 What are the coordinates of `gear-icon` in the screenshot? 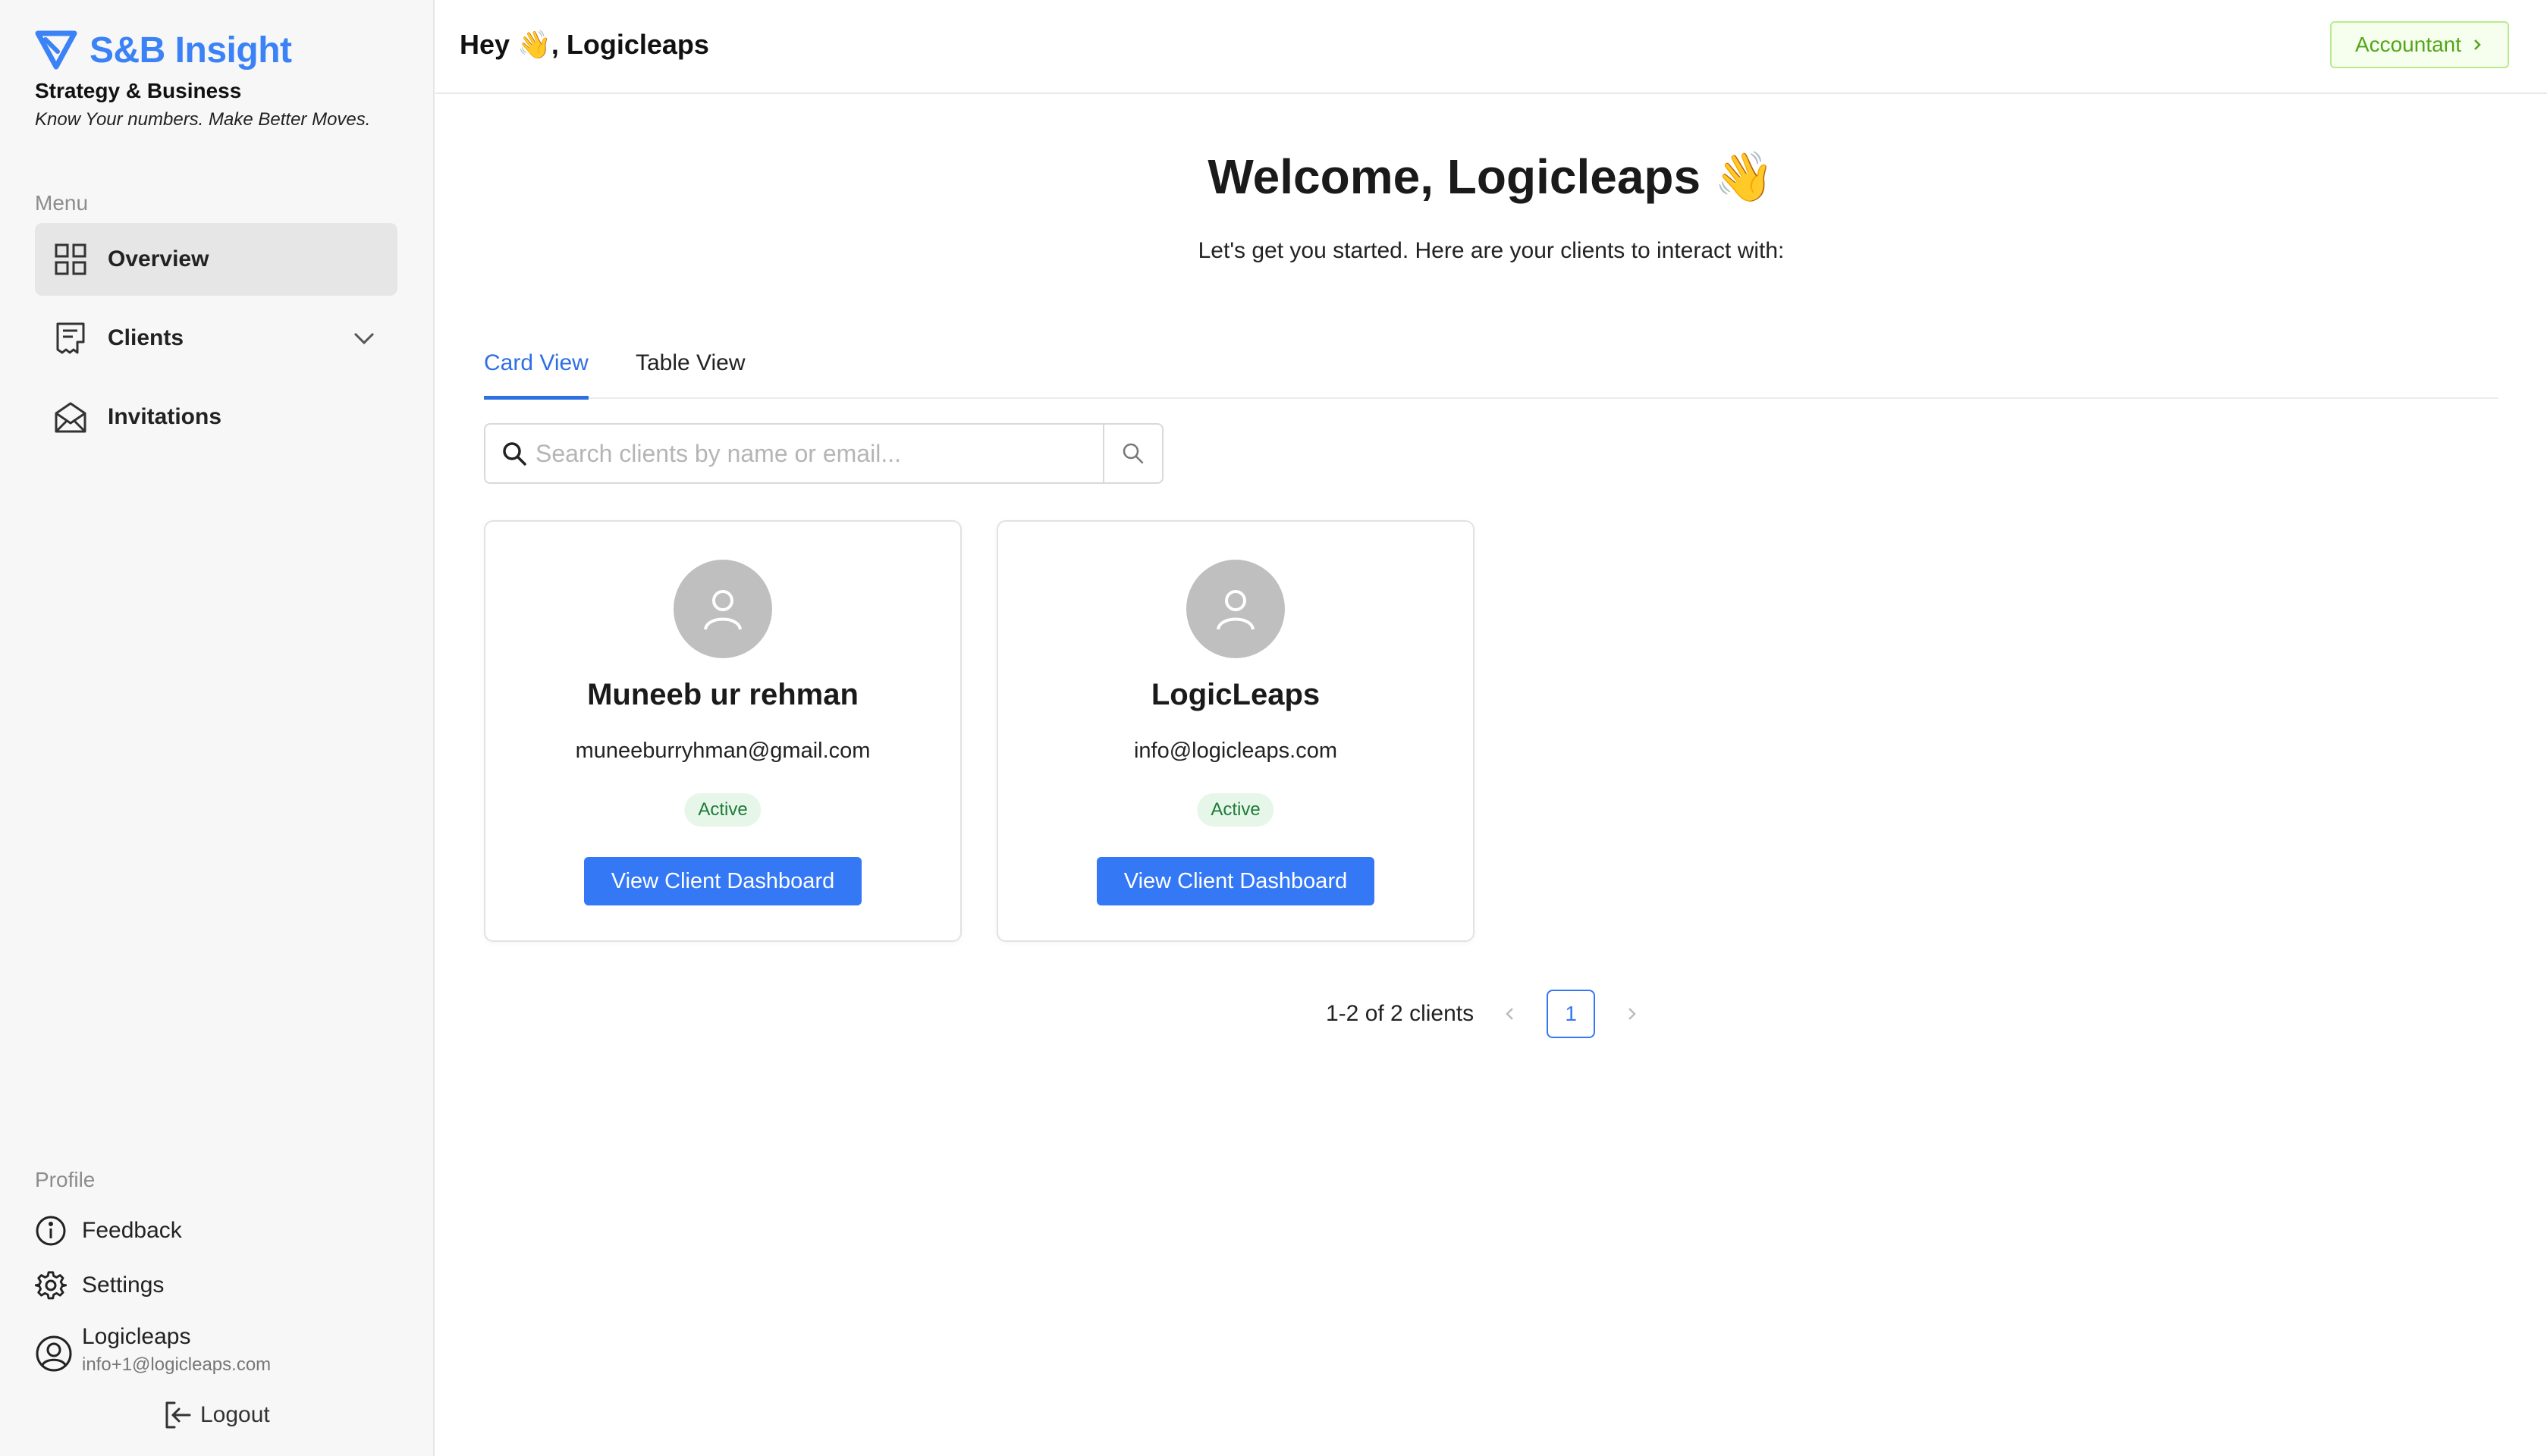 It's located at (51, 1285).